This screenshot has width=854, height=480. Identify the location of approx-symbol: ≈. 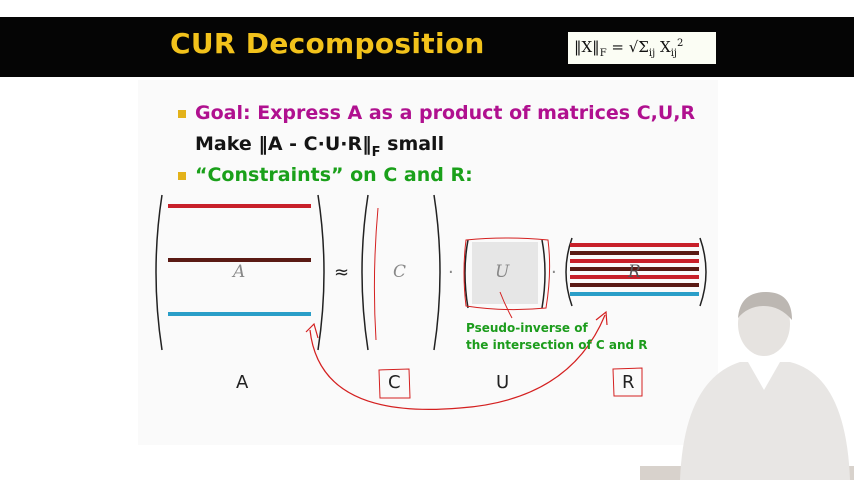
(342, 272).